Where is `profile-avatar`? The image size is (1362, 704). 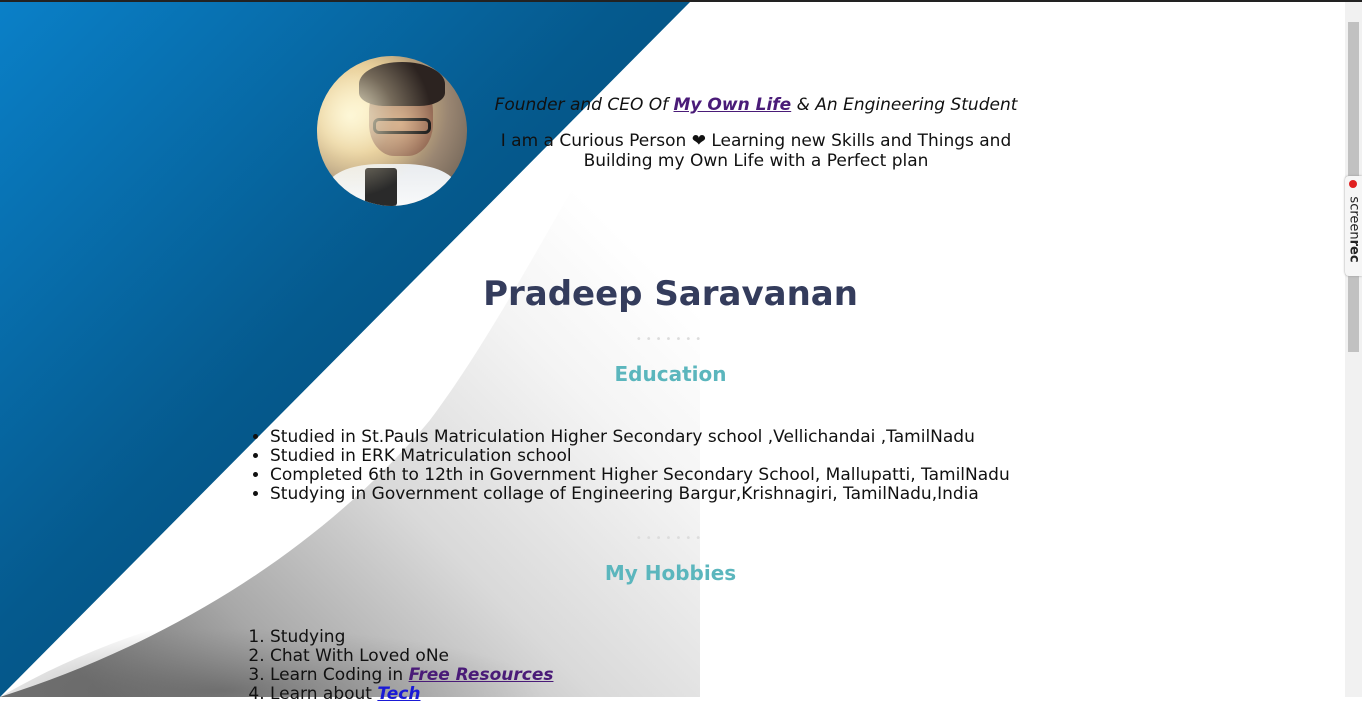
profile-avatar is located at coordinates (392, 131).